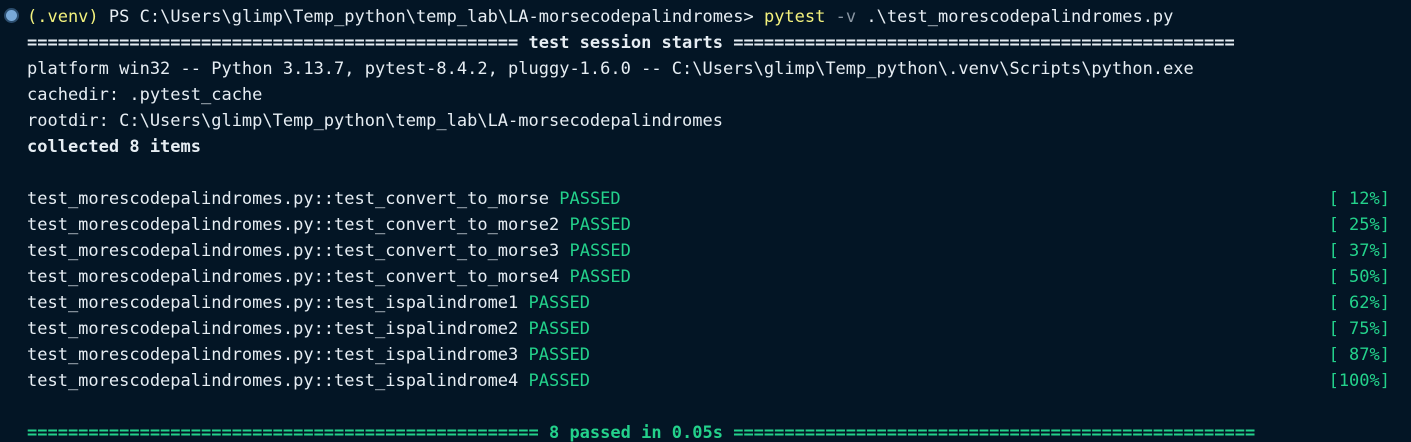  What do you see at coordinates (11, 15) in the screenshot?
I see `prompt-status-dot-icon` at bounding box center [11, 15].